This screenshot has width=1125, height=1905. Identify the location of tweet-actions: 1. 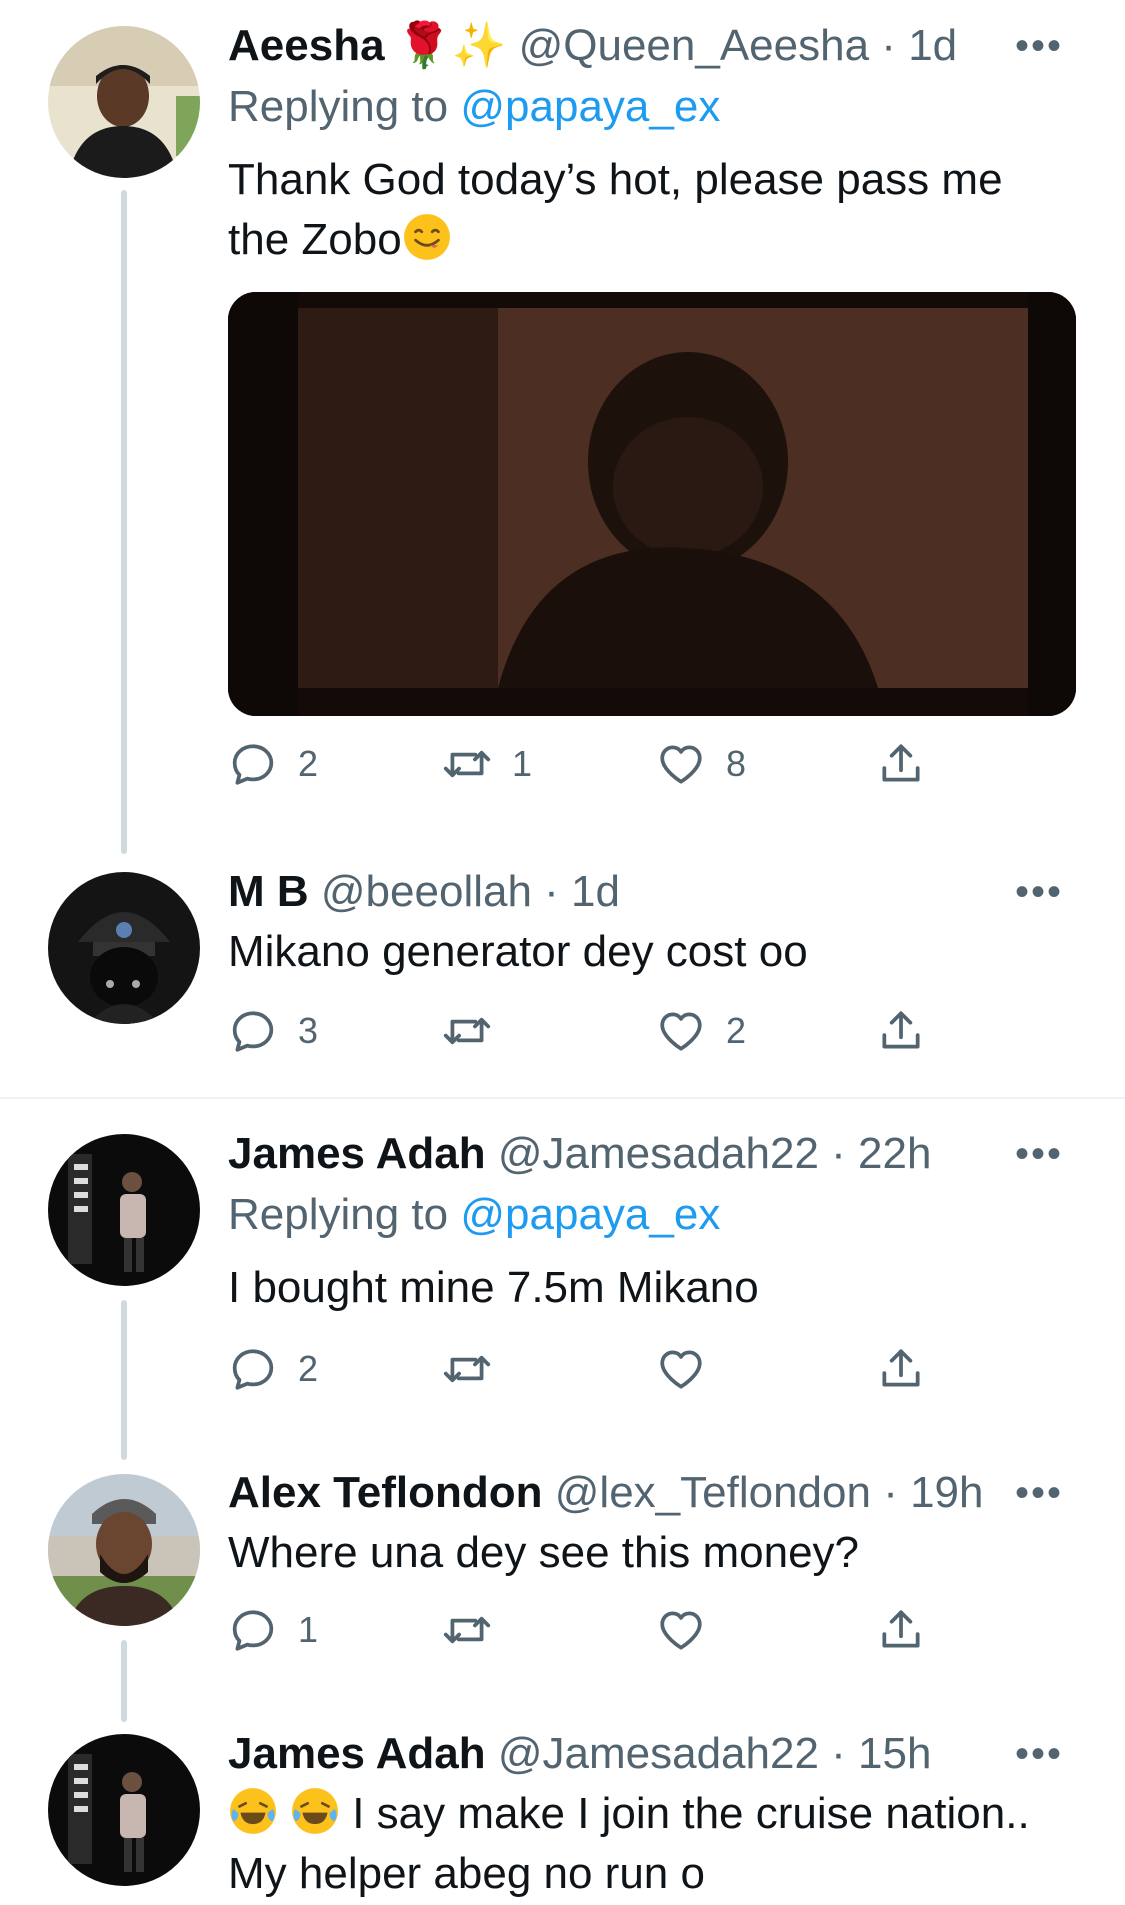
(676, 1630).